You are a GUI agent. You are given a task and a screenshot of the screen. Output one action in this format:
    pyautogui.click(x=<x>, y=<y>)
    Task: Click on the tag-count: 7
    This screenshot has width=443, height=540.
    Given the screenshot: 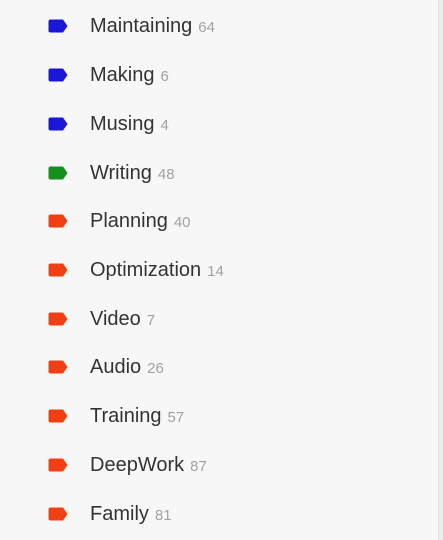 What is the action you would take?
    pyautogui.click(x=151, y=320)
    